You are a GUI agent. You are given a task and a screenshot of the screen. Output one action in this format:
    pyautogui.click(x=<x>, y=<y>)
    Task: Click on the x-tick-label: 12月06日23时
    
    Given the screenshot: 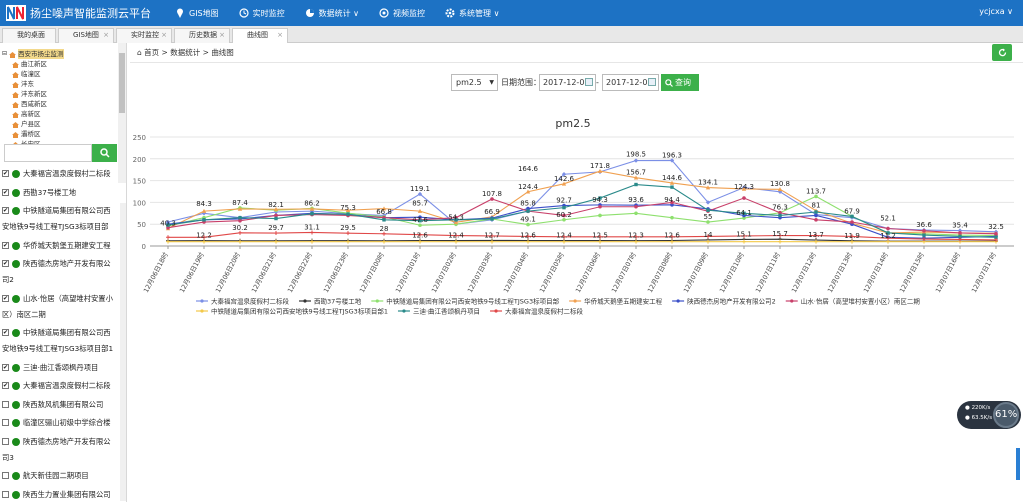 What is the action you would take?
    pyautogui.click(x=335, y=272)
    